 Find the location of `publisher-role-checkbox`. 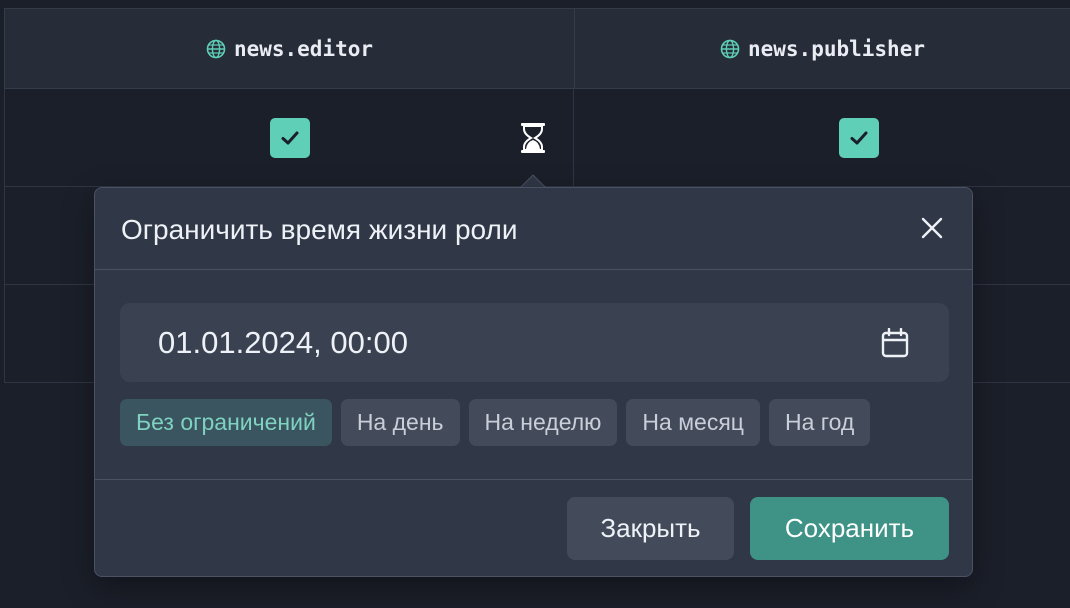

publisher-role-checkbox is located at coordinates (859, 138).